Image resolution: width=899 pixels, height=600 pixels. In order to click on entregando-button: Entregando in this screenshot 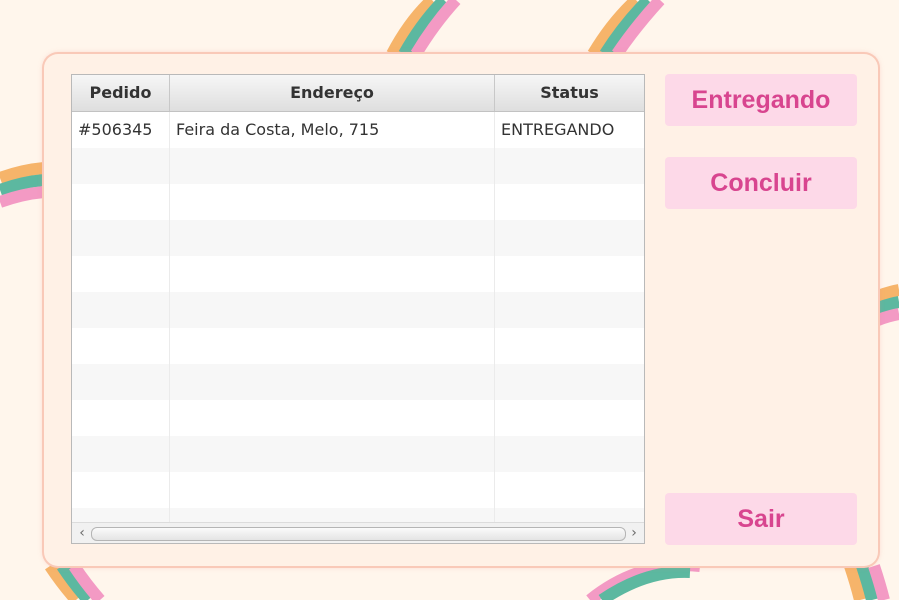, I will do `click(761, 100)`.